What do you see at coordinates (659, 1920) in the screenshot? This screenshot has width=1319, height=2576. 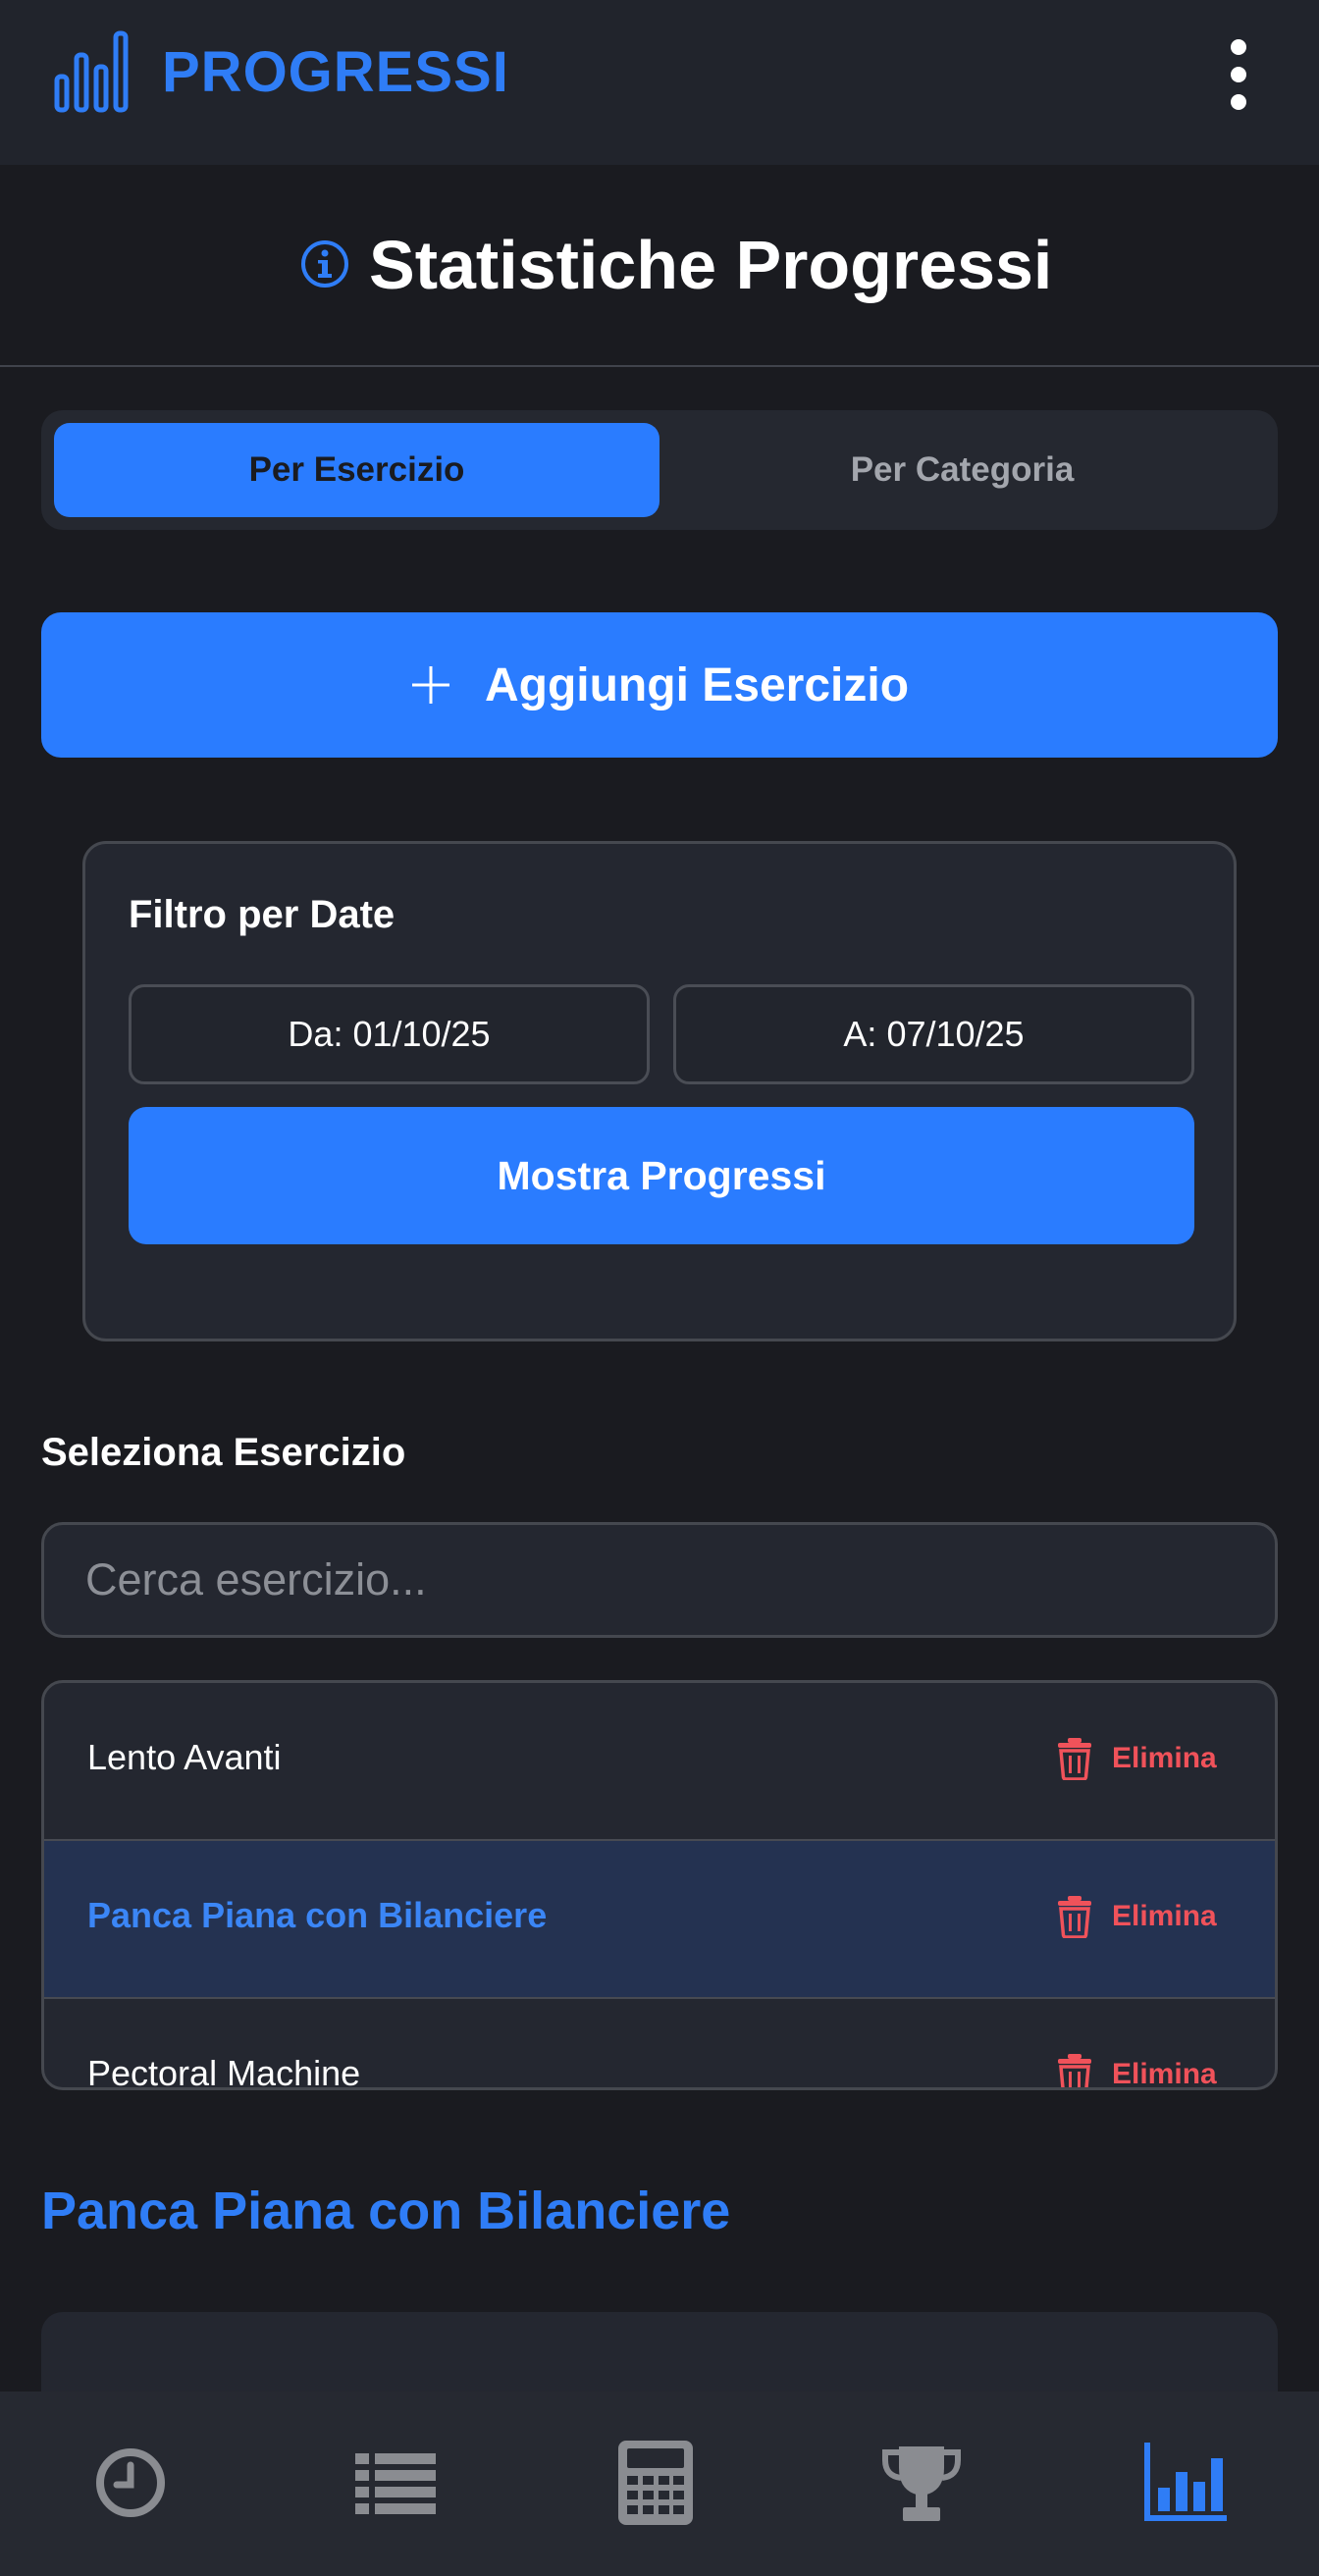 I see `exercise-list-item-selected: Panca Piana con Bilanciere Elimina` at bounding box center [659, 1920].